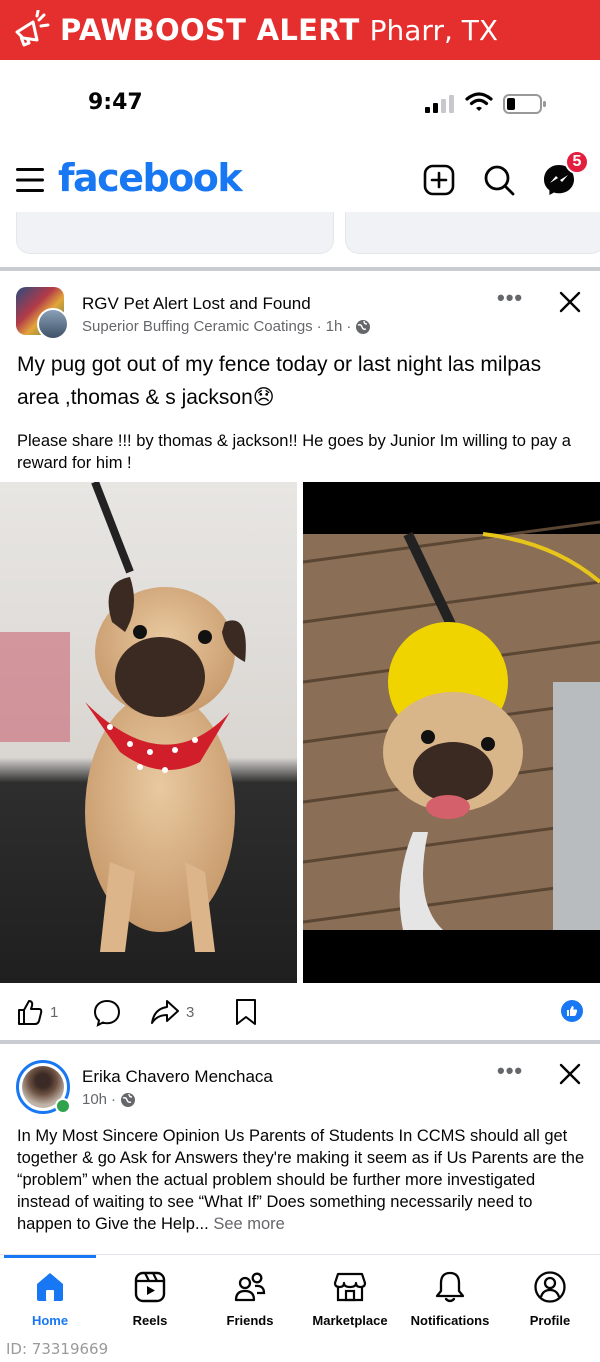  Describe the element at coordinates (150, 1287) in the screenshot. I see `reels-icon` at that location.